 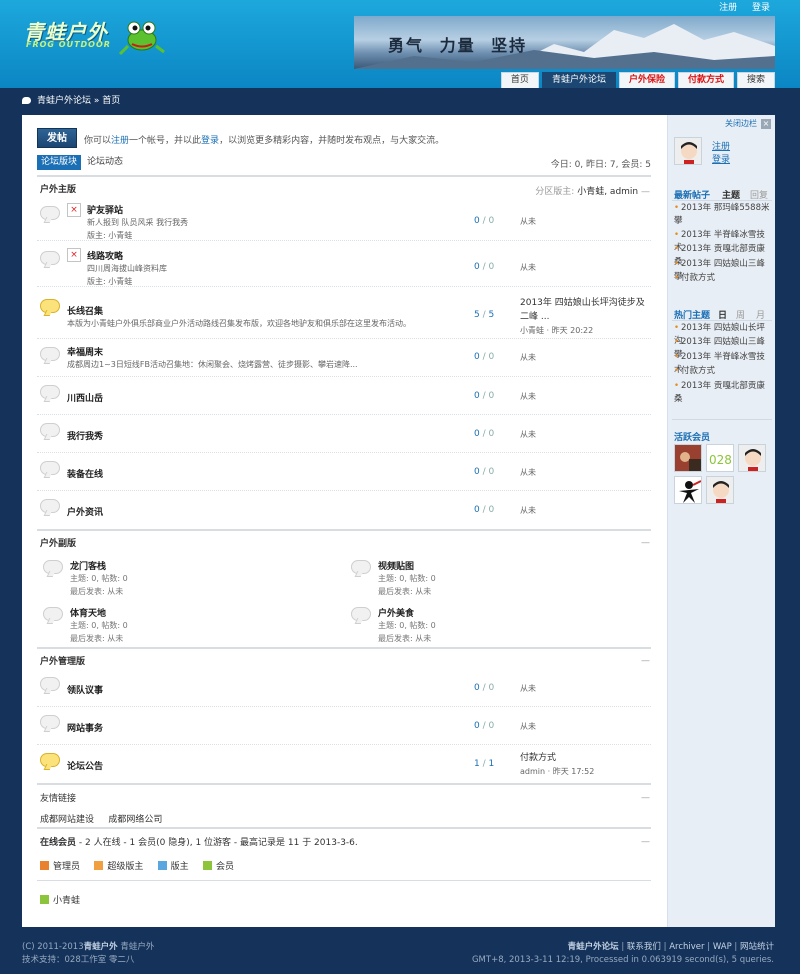 I want to click on forum-row: 领队议事 0 / 0 从未, so click(x=344, y=688).